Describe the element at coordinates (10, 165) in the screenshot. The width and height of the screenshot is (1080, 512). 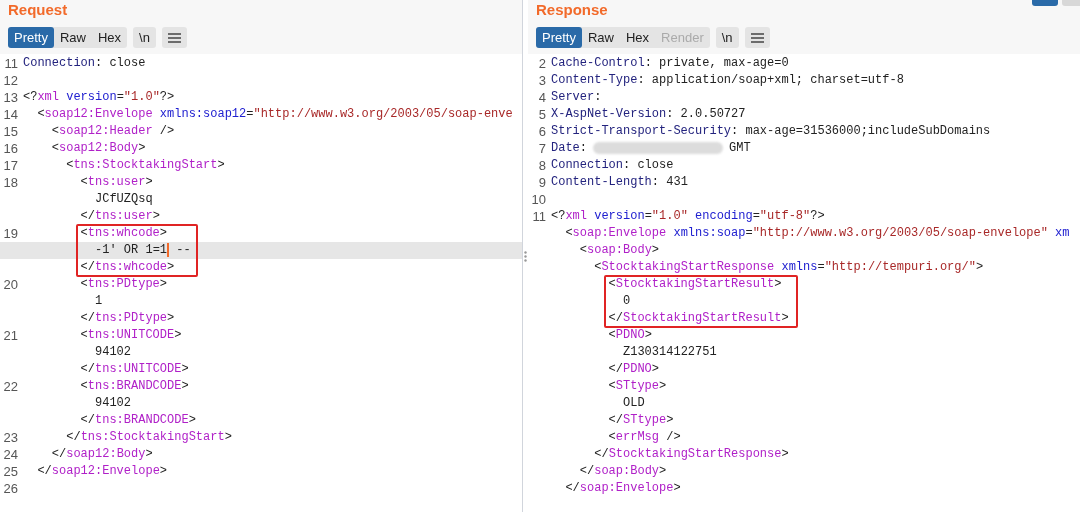
I see `line-number: 17` at that location.